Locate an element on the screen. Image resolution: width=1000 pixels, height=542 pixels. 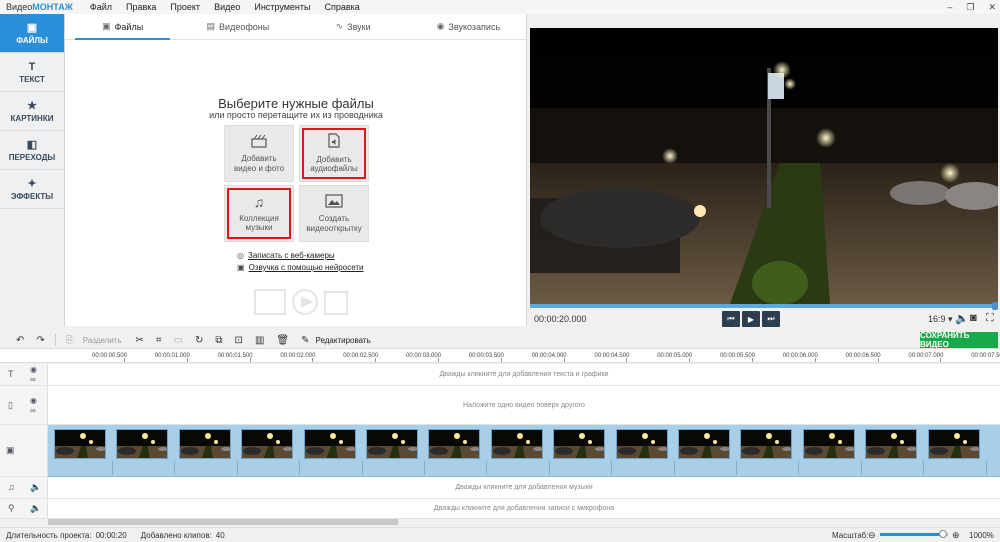
timeline-scrollbar is located at coordinates (524, 522).